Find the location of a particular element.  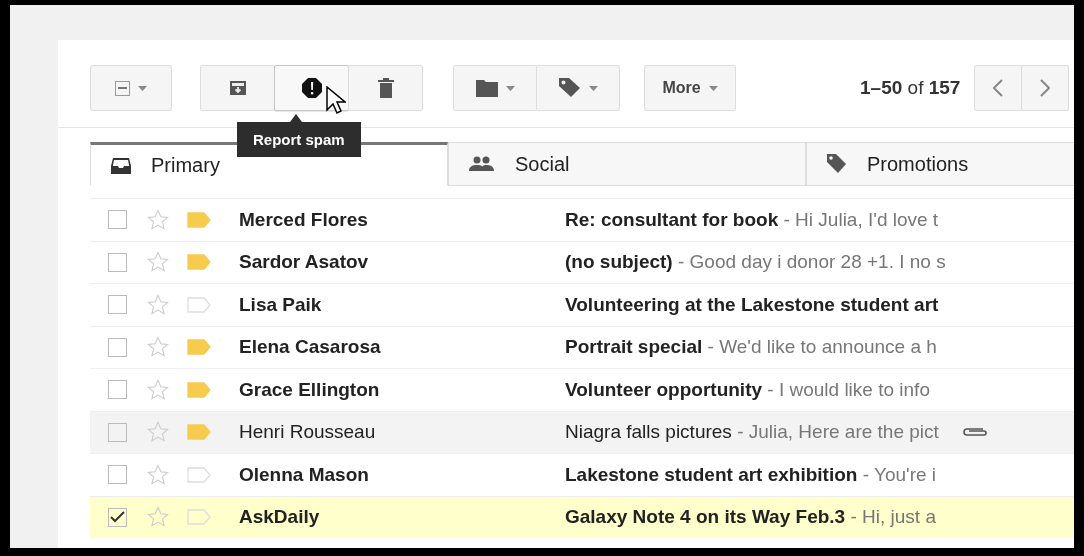

category-tab: Social is located at coordinates (627, 164).